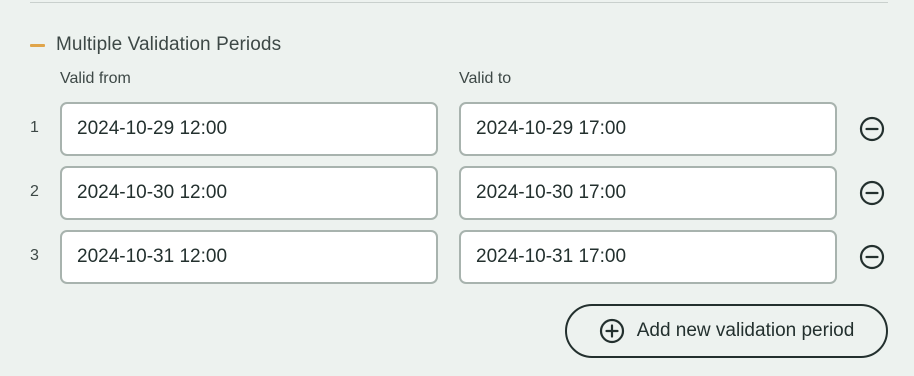 The image size is (914, 376). Describe the element at coordinates (37, 45) in the screenshot. I see `collapse-dash-icon` at that location.